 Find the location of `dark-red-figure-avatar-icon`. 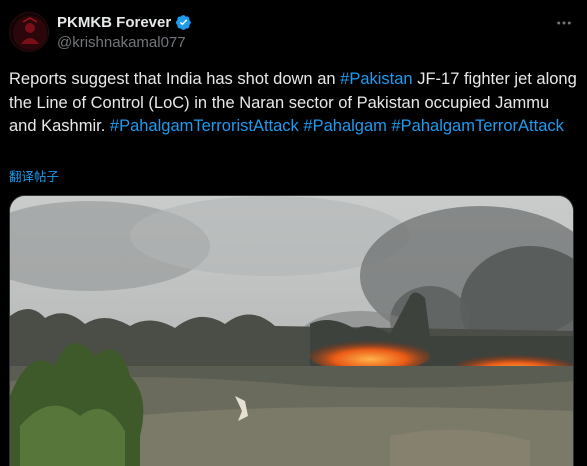

dark-red-figure-avatar-icon is located at coordinates (29, 32).